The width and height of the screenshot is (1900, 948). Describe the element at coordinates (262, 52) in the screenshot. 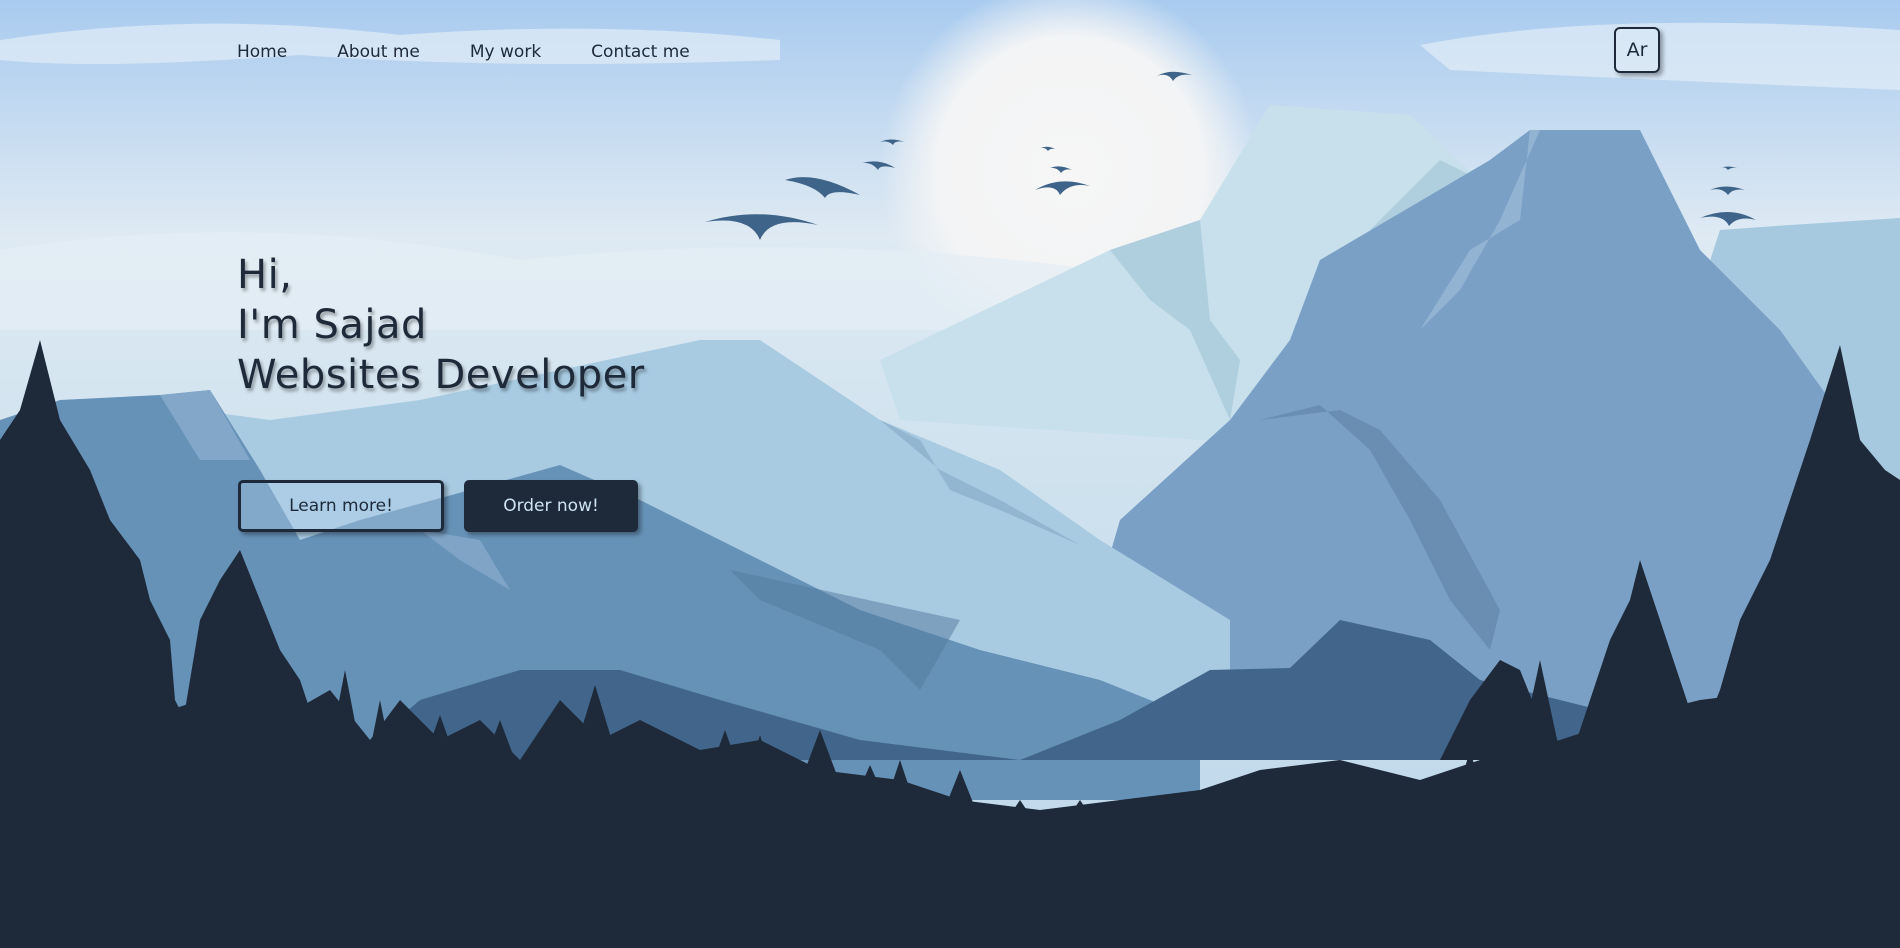

I see `nav-home-link: Home` at that location.